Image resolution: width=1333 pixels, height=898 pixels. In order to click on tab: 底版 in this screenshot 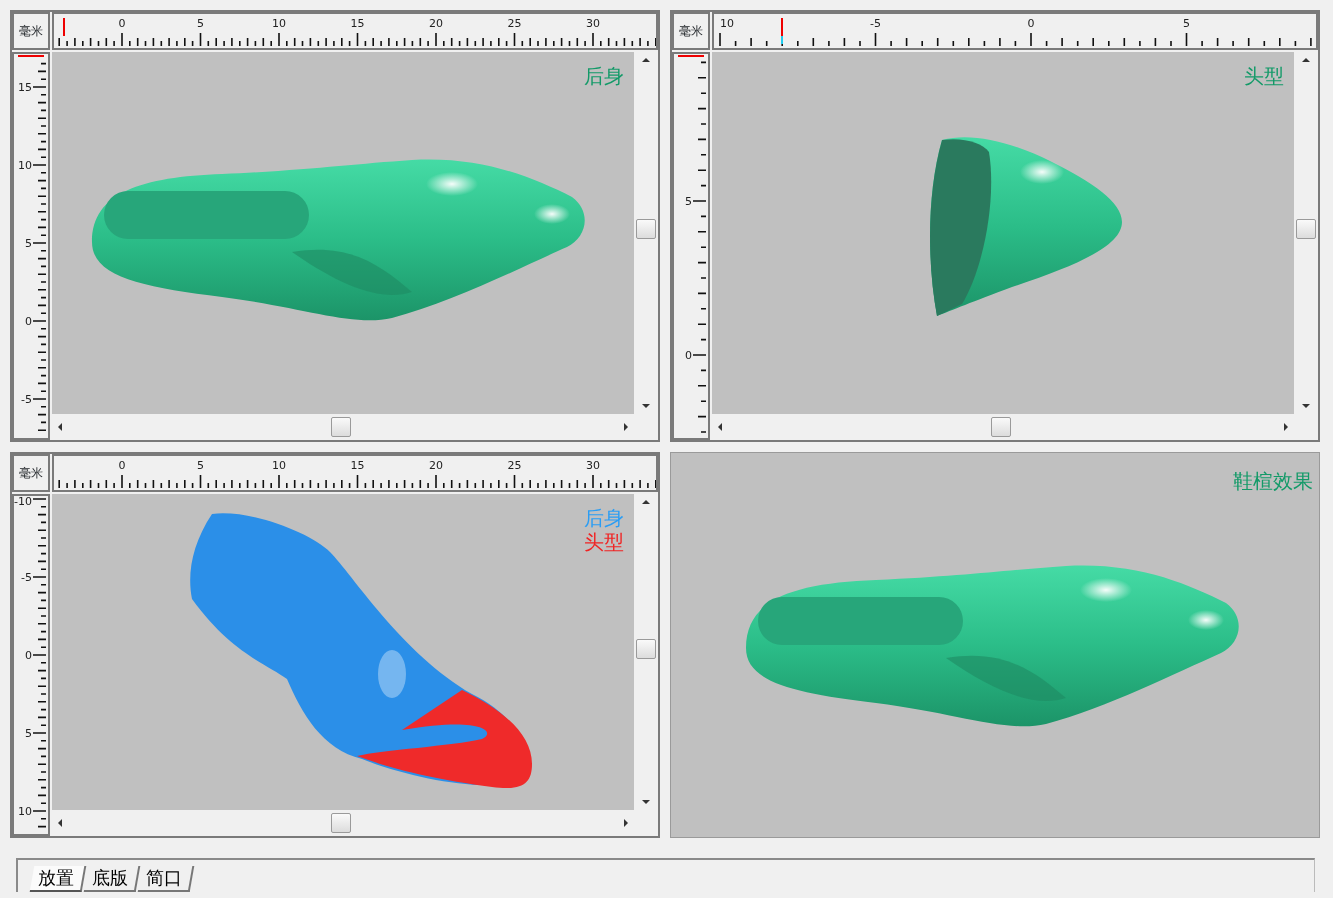, I will do `click(112, 879)`.